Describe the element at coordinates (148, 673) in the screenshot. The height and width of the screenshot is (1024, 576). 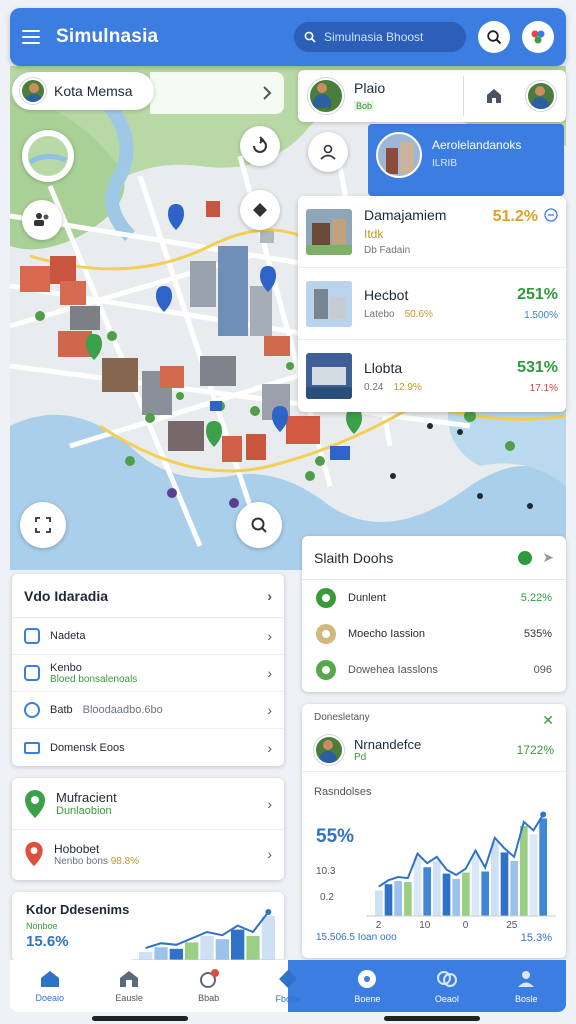
I see `list-item: Kenbo Bloed bonsalenoals ›` at that location.